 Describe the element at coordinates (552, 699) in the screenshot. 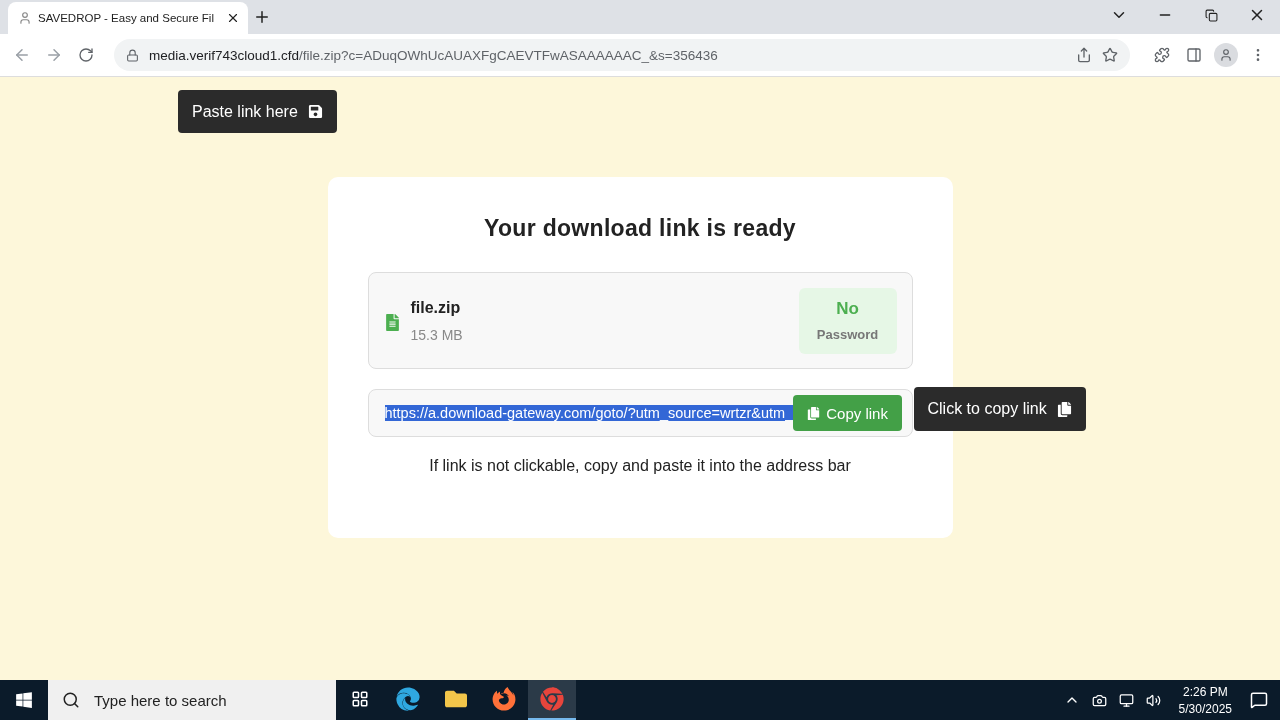

I see `chrome-icon` at that location.